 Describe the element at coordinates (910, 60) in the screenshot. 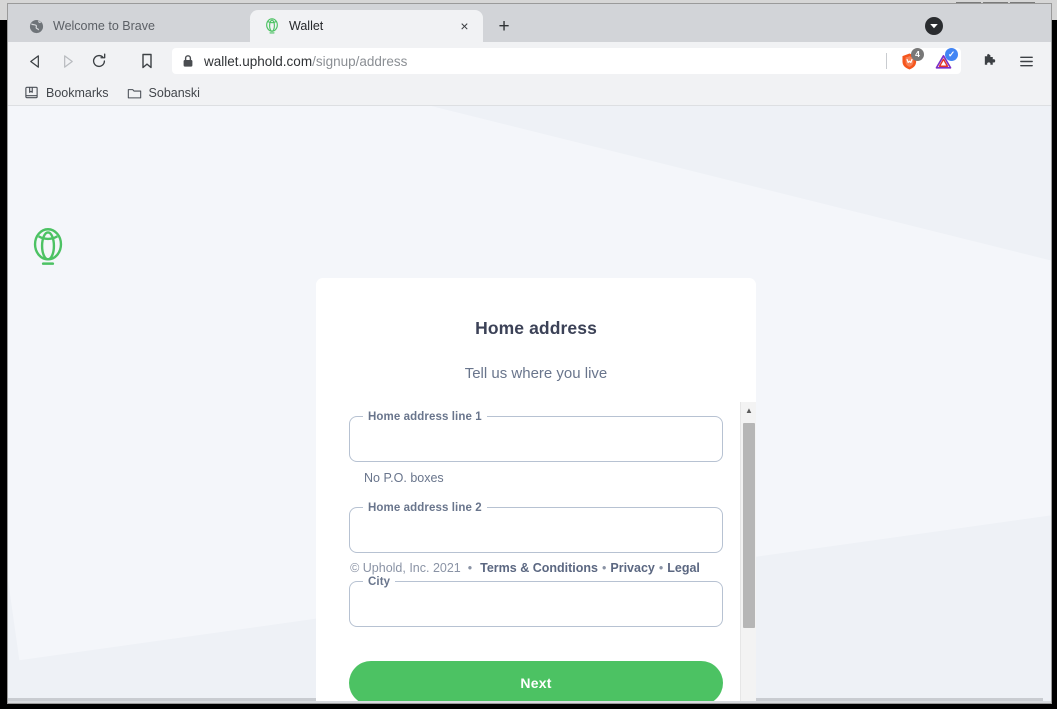

I see `brave-shields-button: 4` at that location.